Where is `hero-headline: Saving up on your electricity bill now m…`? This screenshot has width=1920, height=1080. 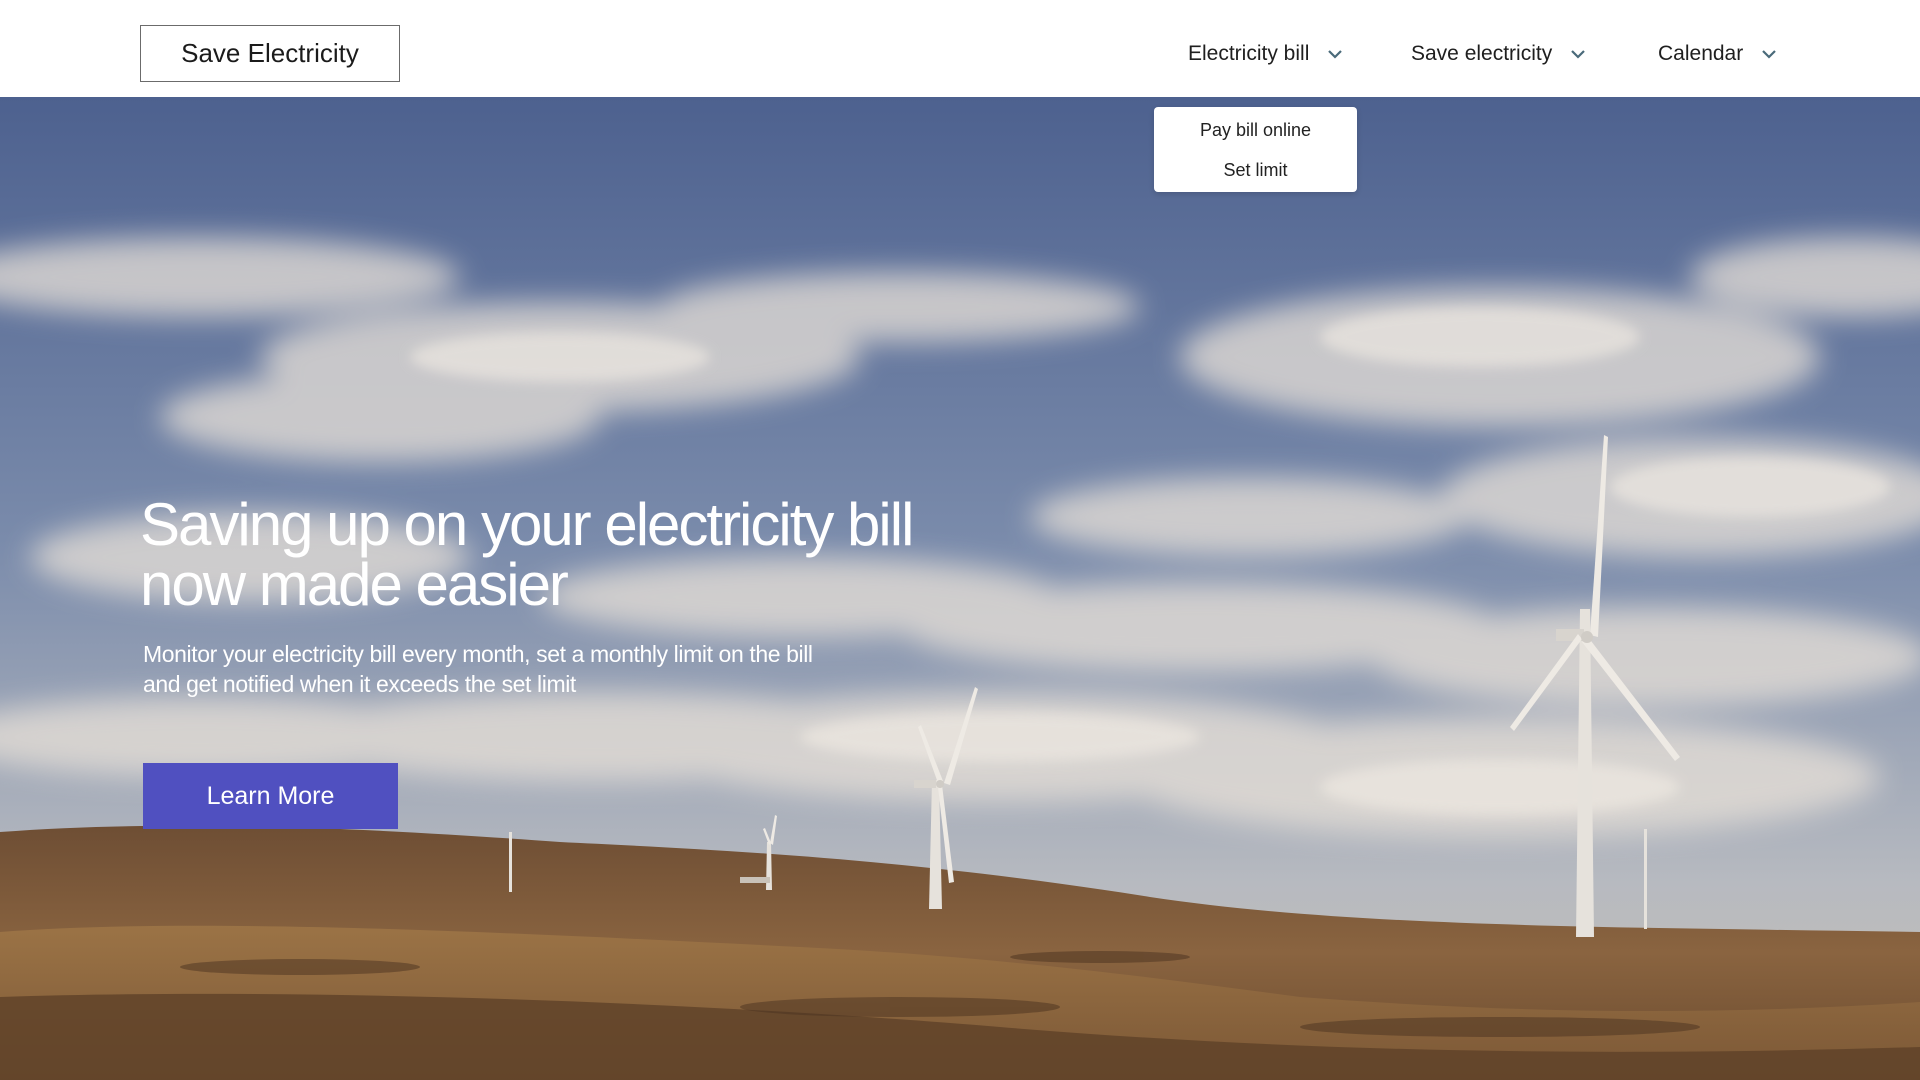
hero-headline: Saving up on your electricity bill now m… is located at coordinates (590, 555).